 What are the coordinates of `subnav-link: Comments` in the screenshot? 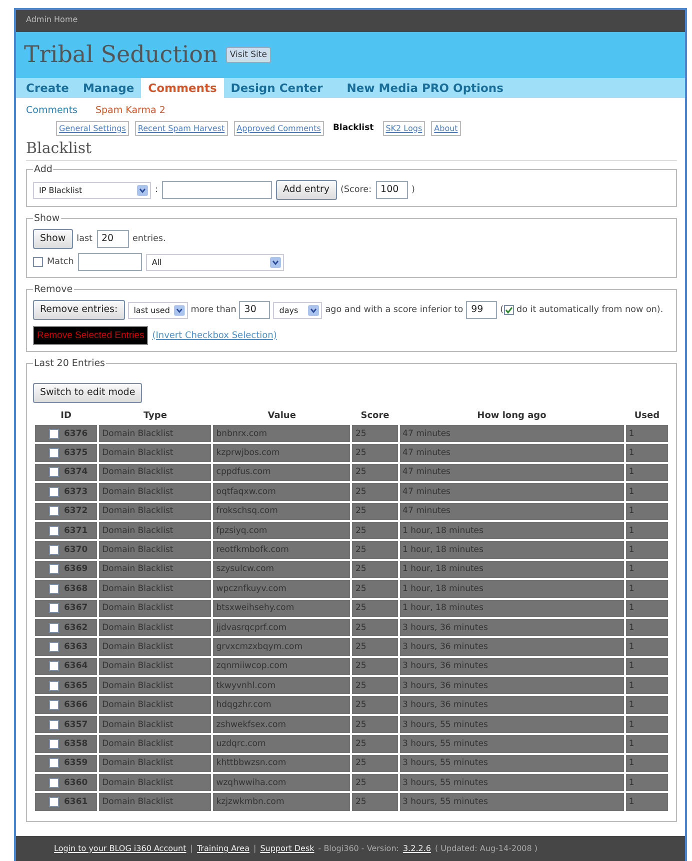 It's located at (52, 110).